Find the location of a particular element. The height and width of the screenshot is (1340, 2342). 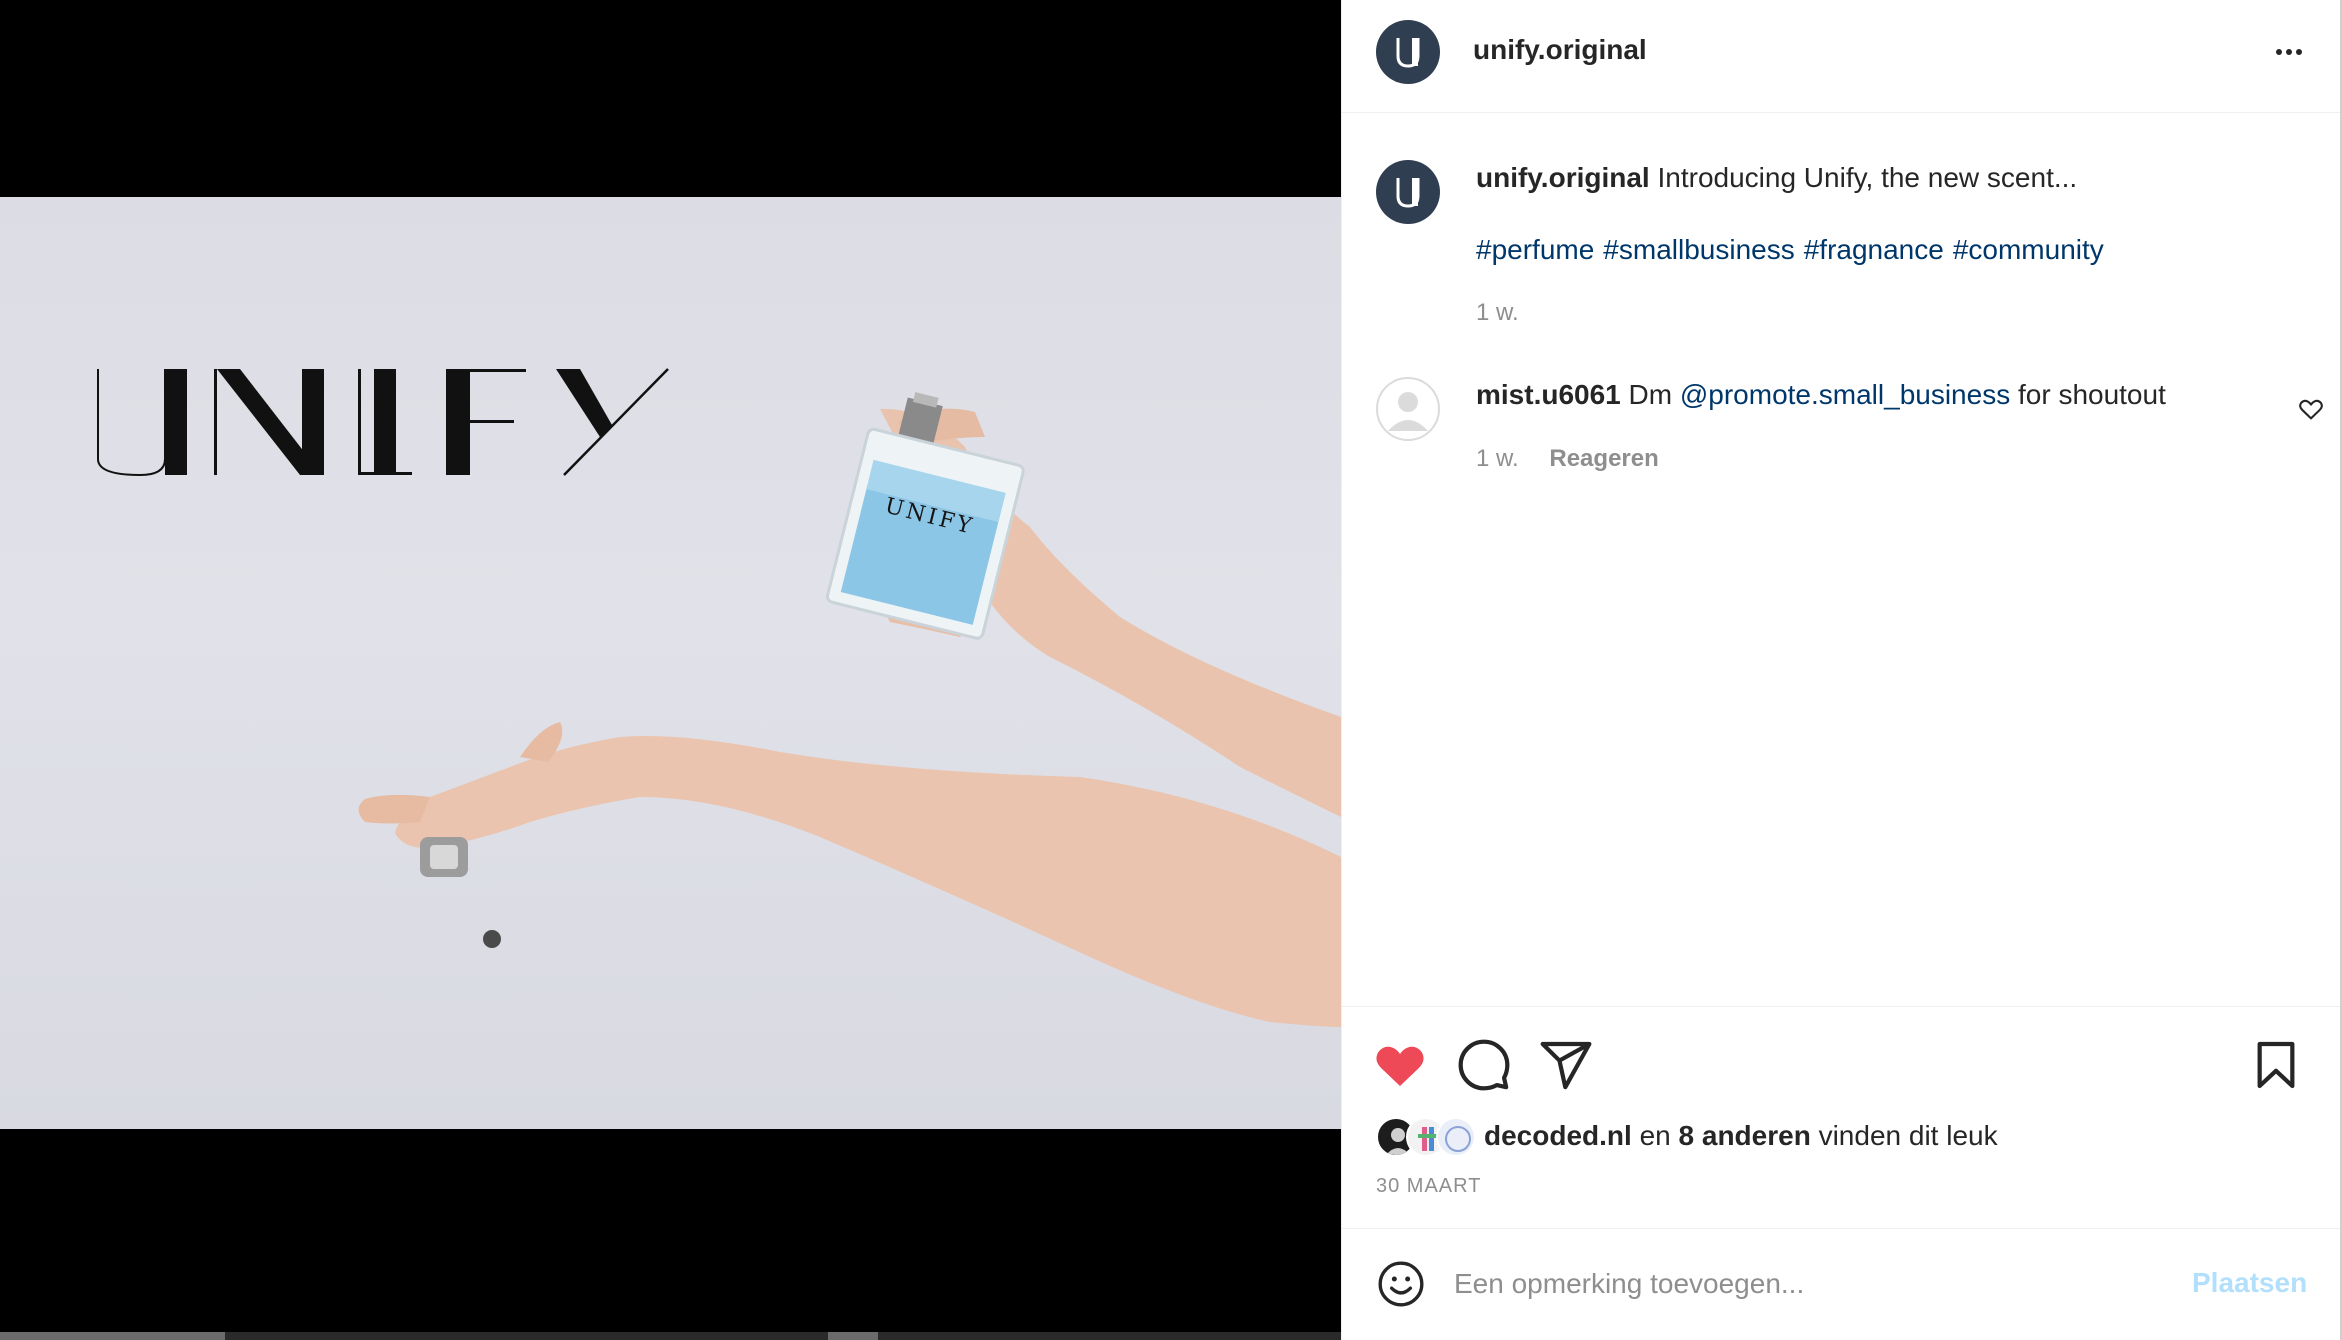

video-progress-bar is located at coordinates (670, 1336).